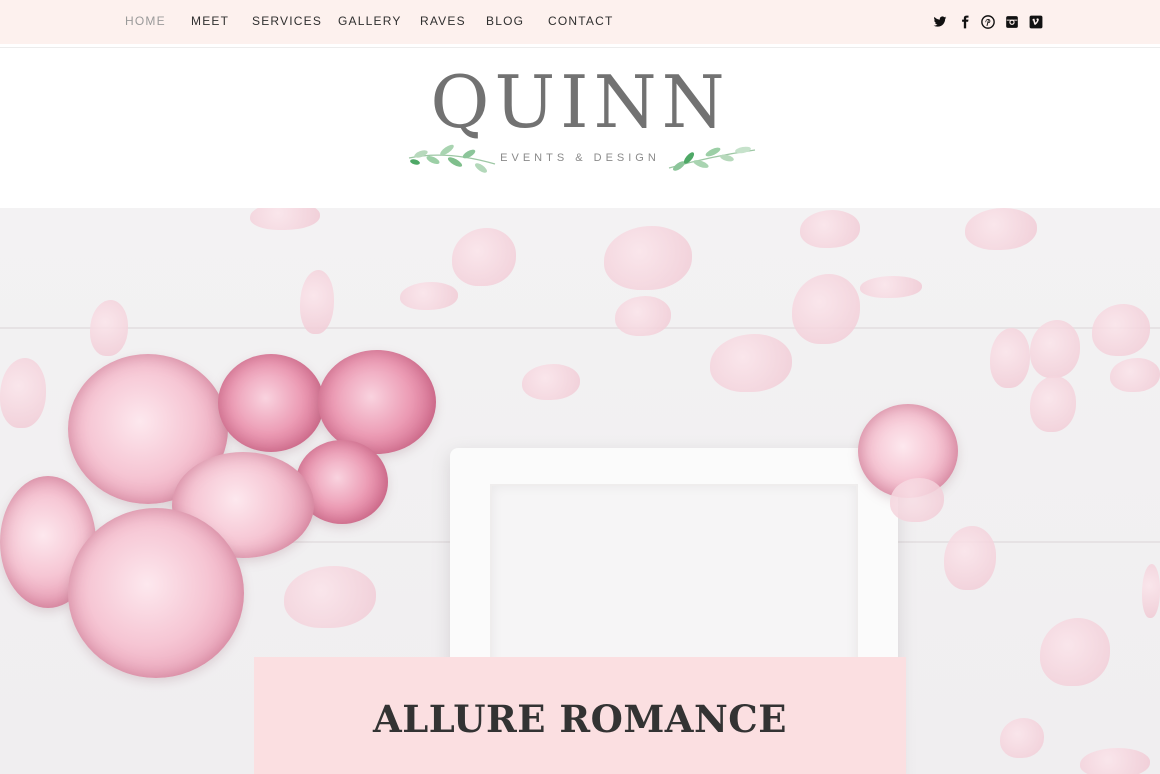  Describe the element at coordinates (210, 21) in the screenshot. I see `nav-item-meet: MEET` at that location.